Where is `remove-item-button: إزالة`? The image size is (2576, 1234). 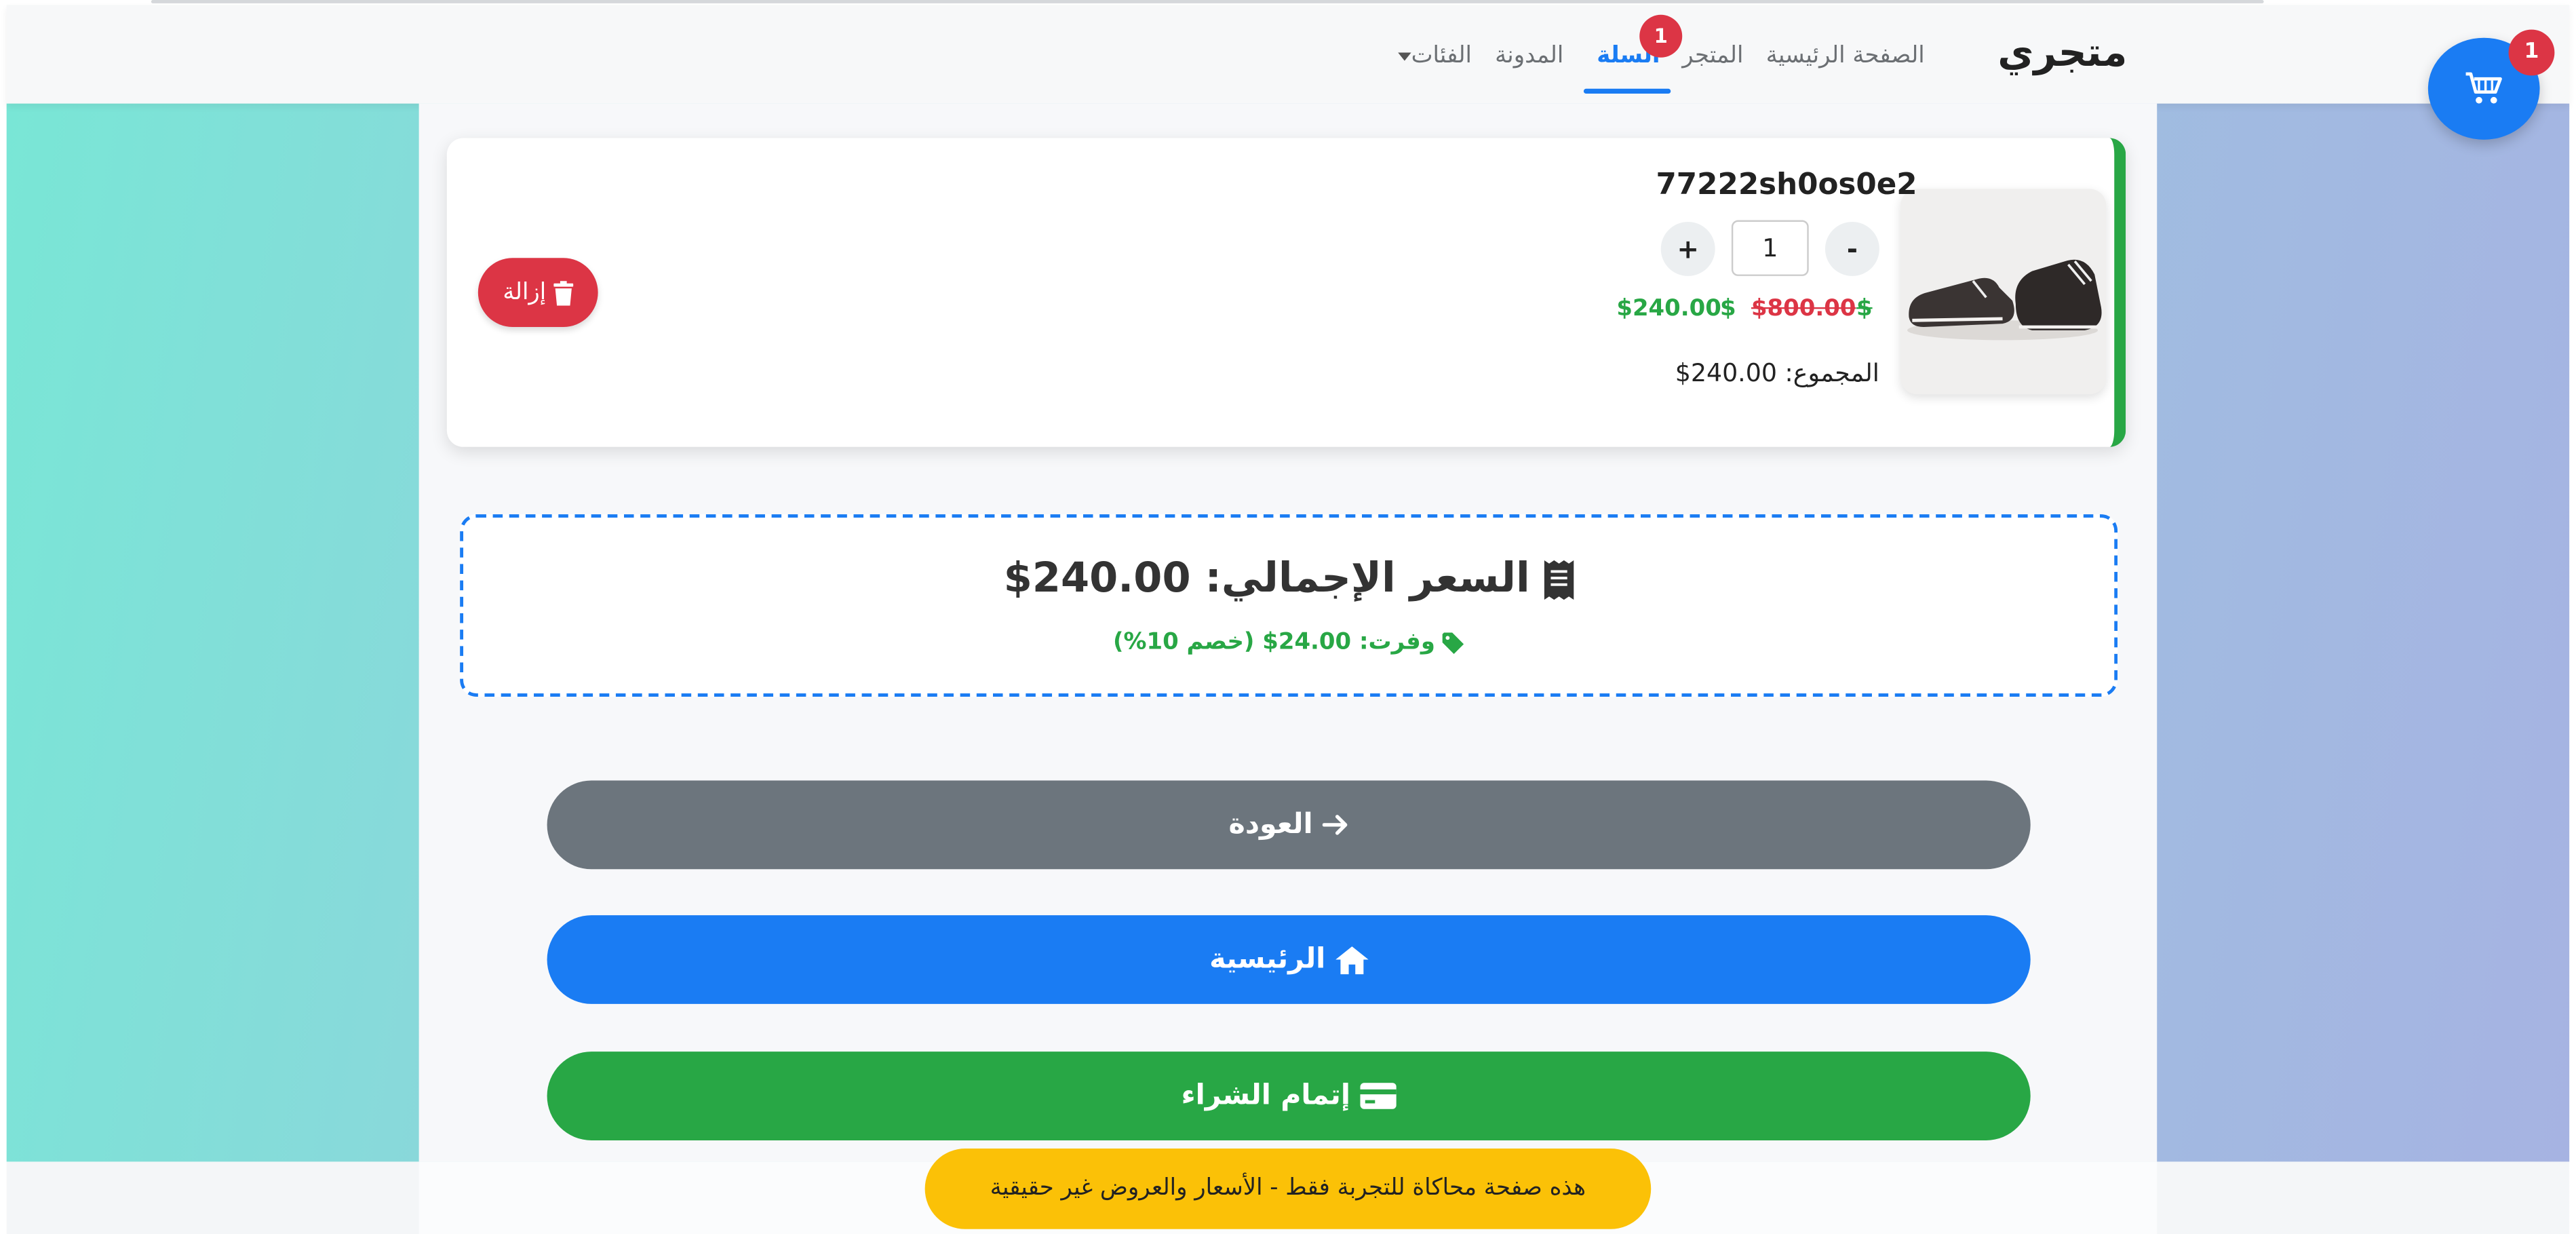
remove-item-button: إزالة is located at coordinates (537, 292).